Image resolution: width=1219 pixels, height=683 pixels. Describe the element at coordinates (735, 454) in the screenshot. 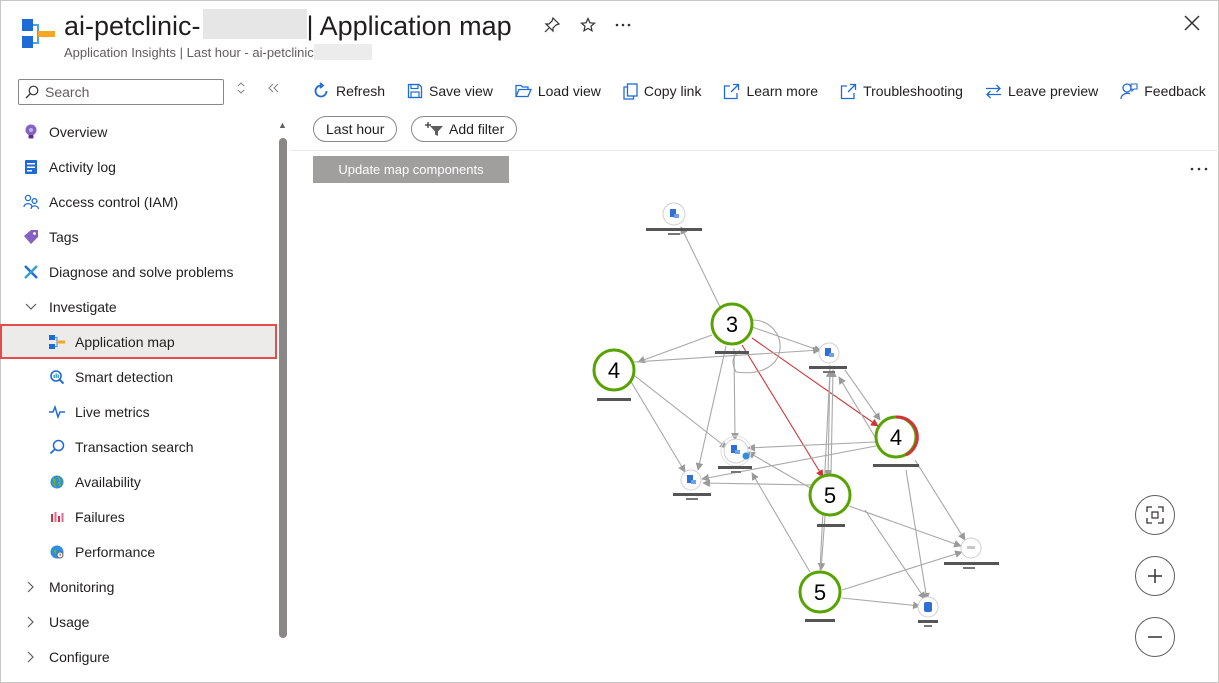

I see `map-node-eureka-dependency` at that location.